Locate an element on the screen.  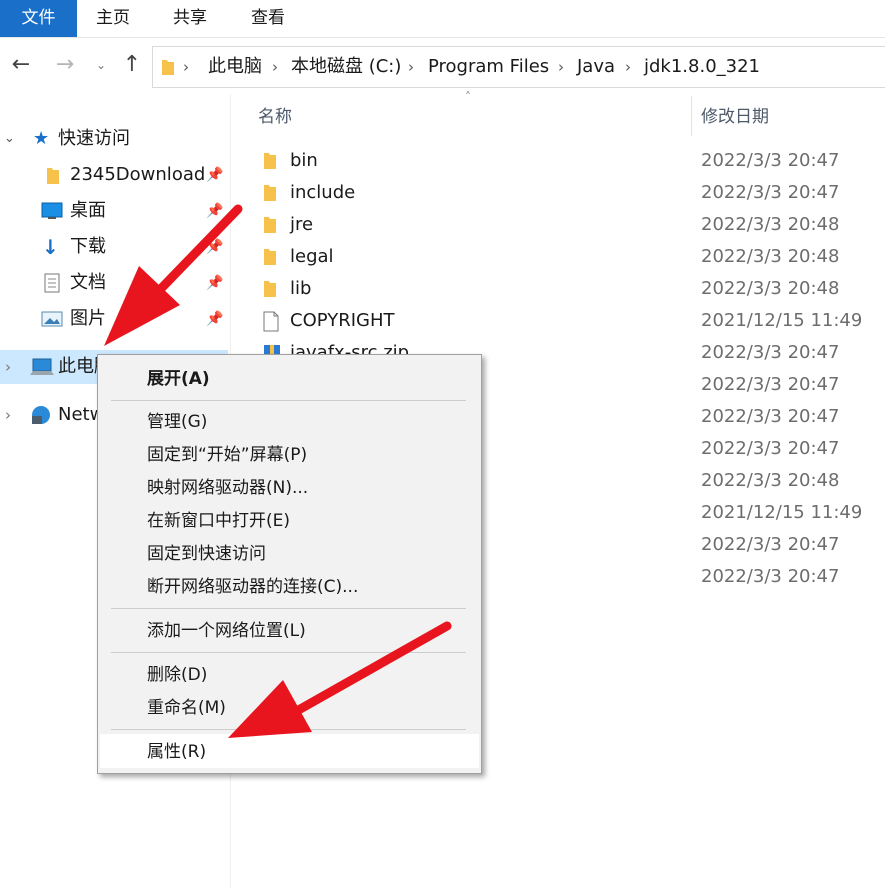
network-icon is located at coordinates (41, 415).